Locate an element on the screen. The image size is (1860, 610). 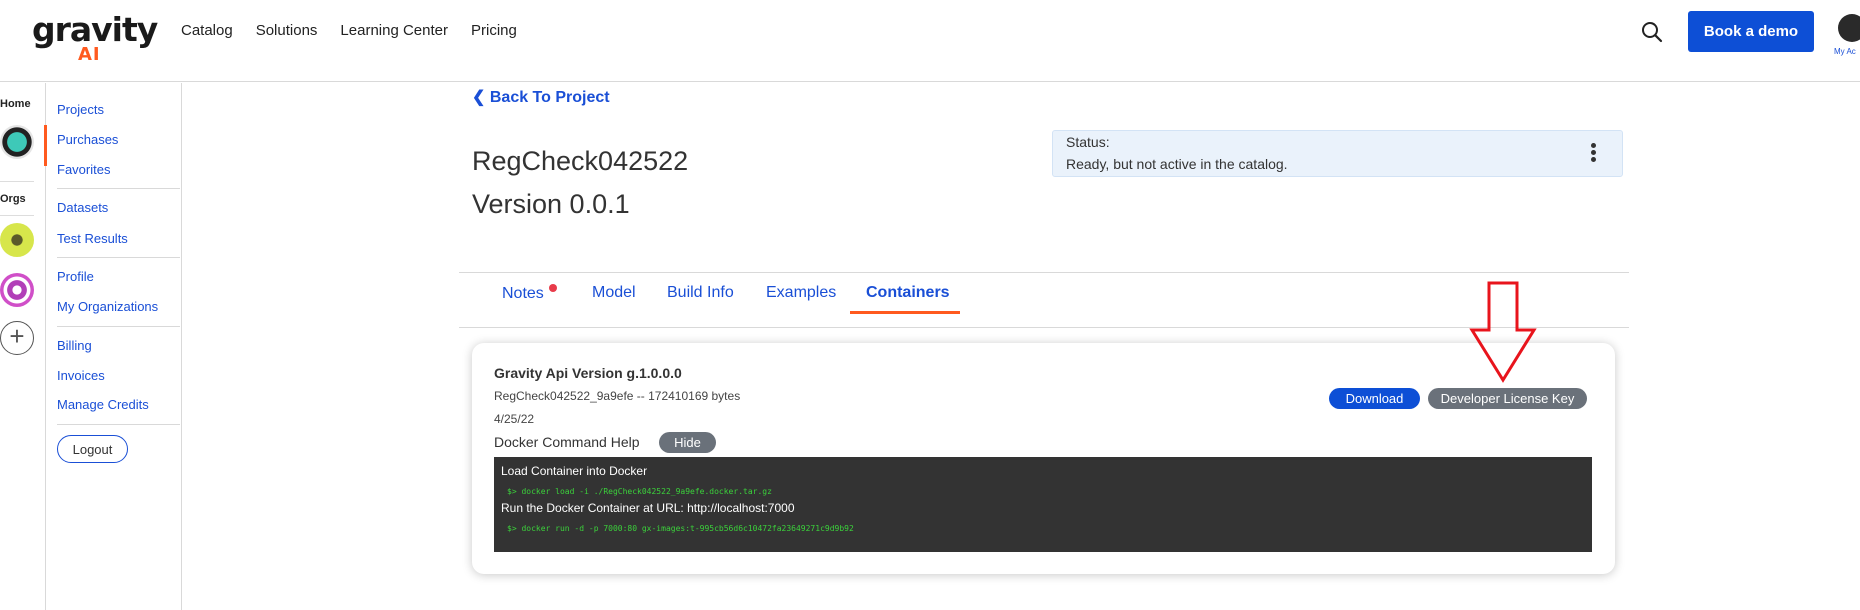
container-file-info: RegCheck042522_9a9efe -- 172410169 bytes is located at coordinates (617, 396).